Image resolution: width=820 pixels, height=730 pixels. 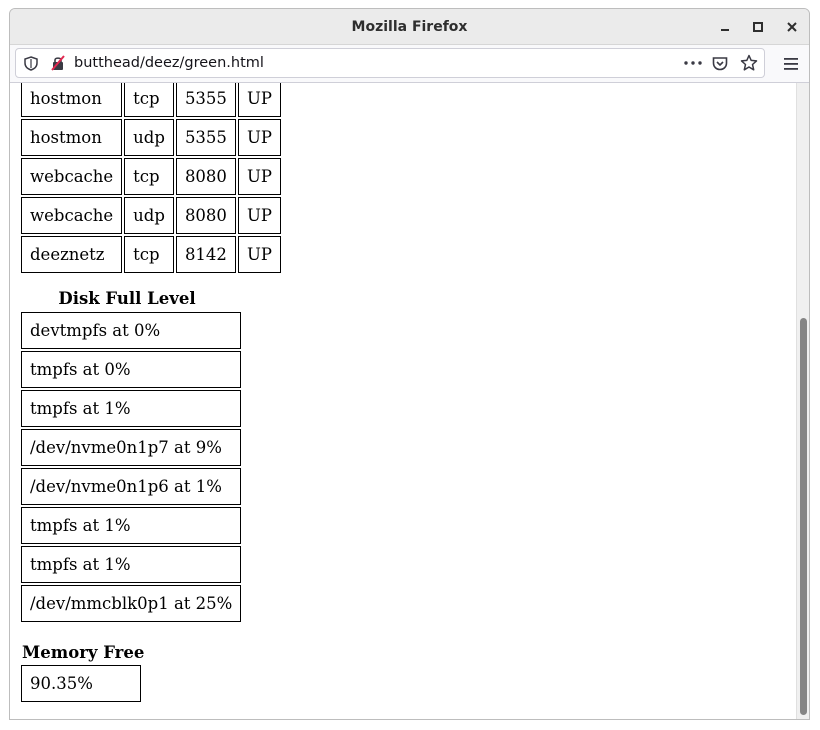 I want to click on shield-icon, so click(x=31, y=63).